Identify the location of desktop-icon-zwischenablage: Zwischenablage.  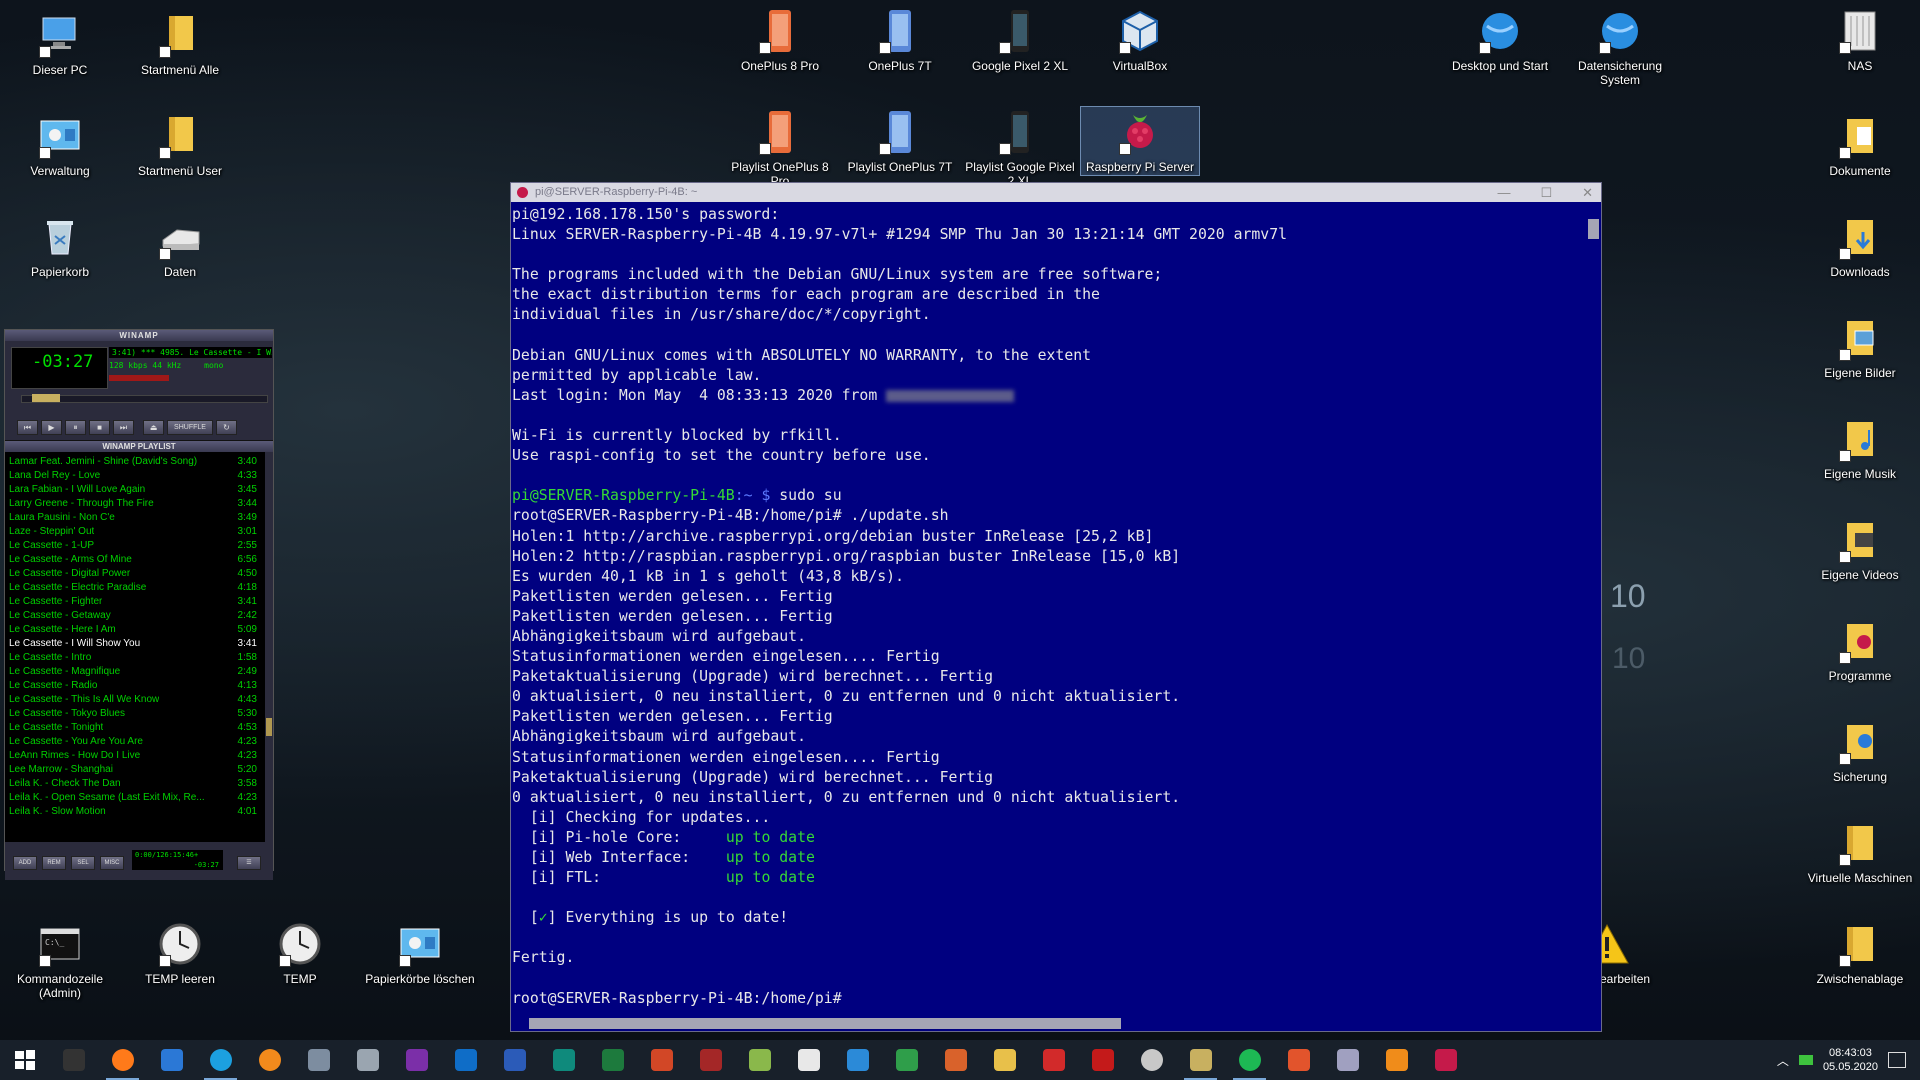
(1860, 952).